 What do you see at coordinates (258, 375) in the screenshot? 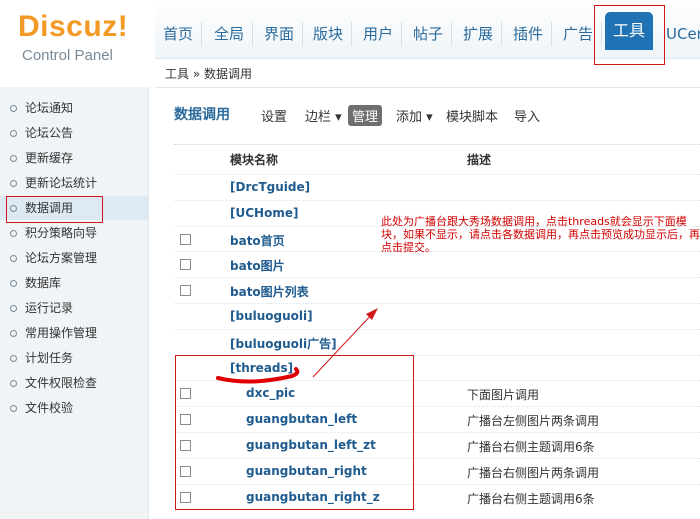
I see `underline-scribble` at bounding box center [258, 375].